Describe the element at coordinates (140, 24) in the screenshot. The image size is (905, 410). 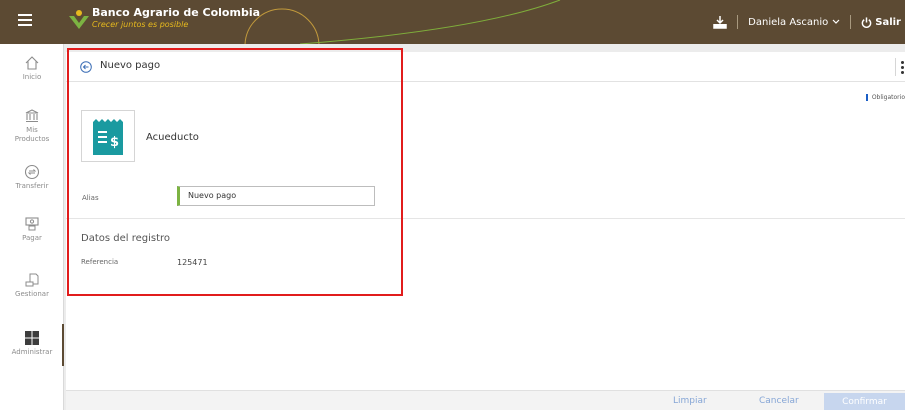
I see `brand-tagline: Crecer juntos es posible` at that location.